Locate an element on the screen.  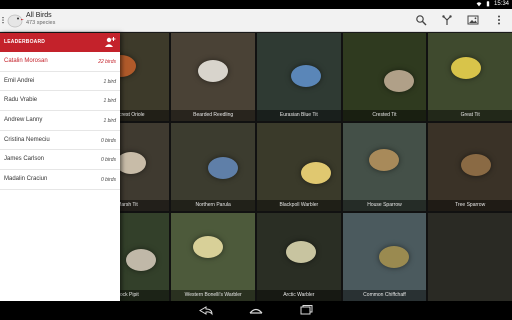
bird-caption: Great Tit is located at coordinates (470, 115).